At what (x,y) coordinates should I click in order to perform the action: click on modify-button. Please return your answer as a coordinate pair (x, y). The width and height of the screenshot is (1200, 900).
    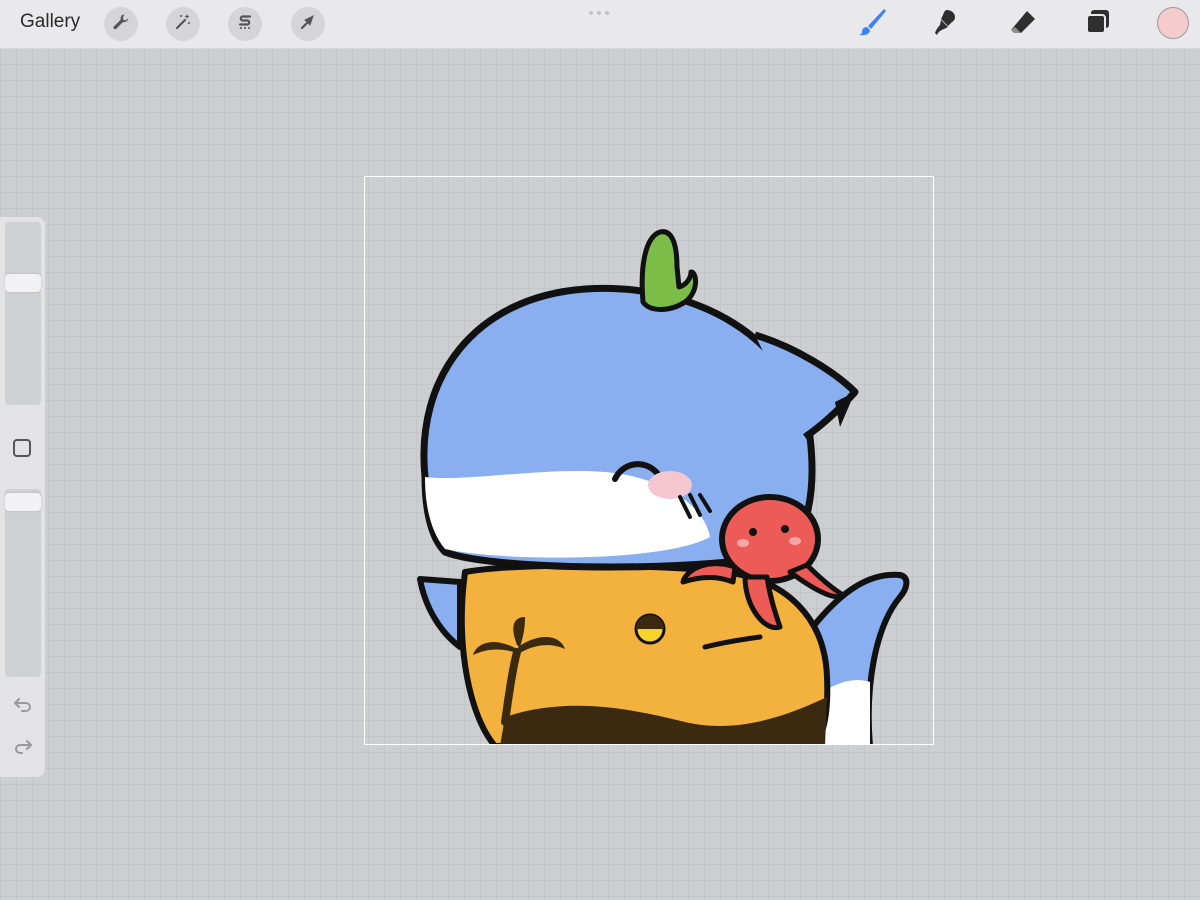
    Looking at the image, I should click on (22, 448).